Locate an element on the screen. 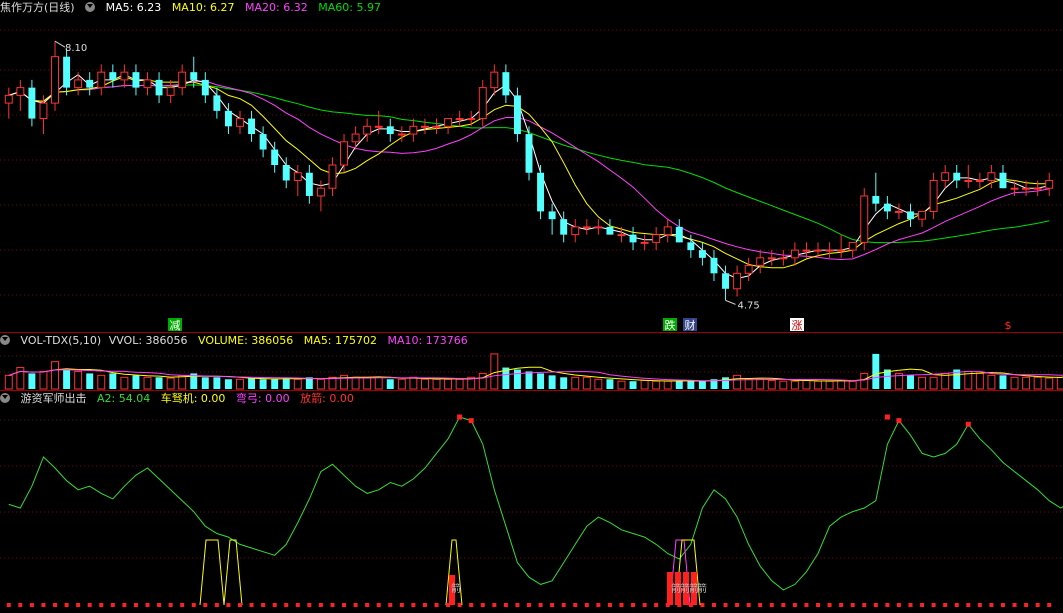 The width and height of the screenshot is (1063, 613). event-marker: 减 is located at coordinates (175, 325).